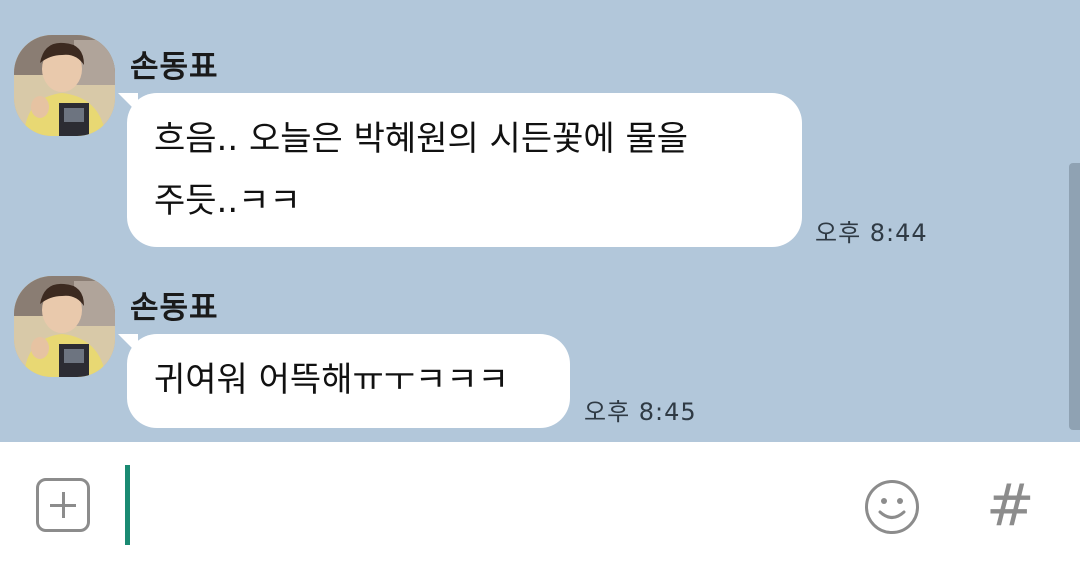  What do you see at coordinates (331, 380) in the screenshot?
I see `message-text-line: 귀여워 어뜩해ㅠㅜㅋㅋㅋ` at bounding box center [331, 380].